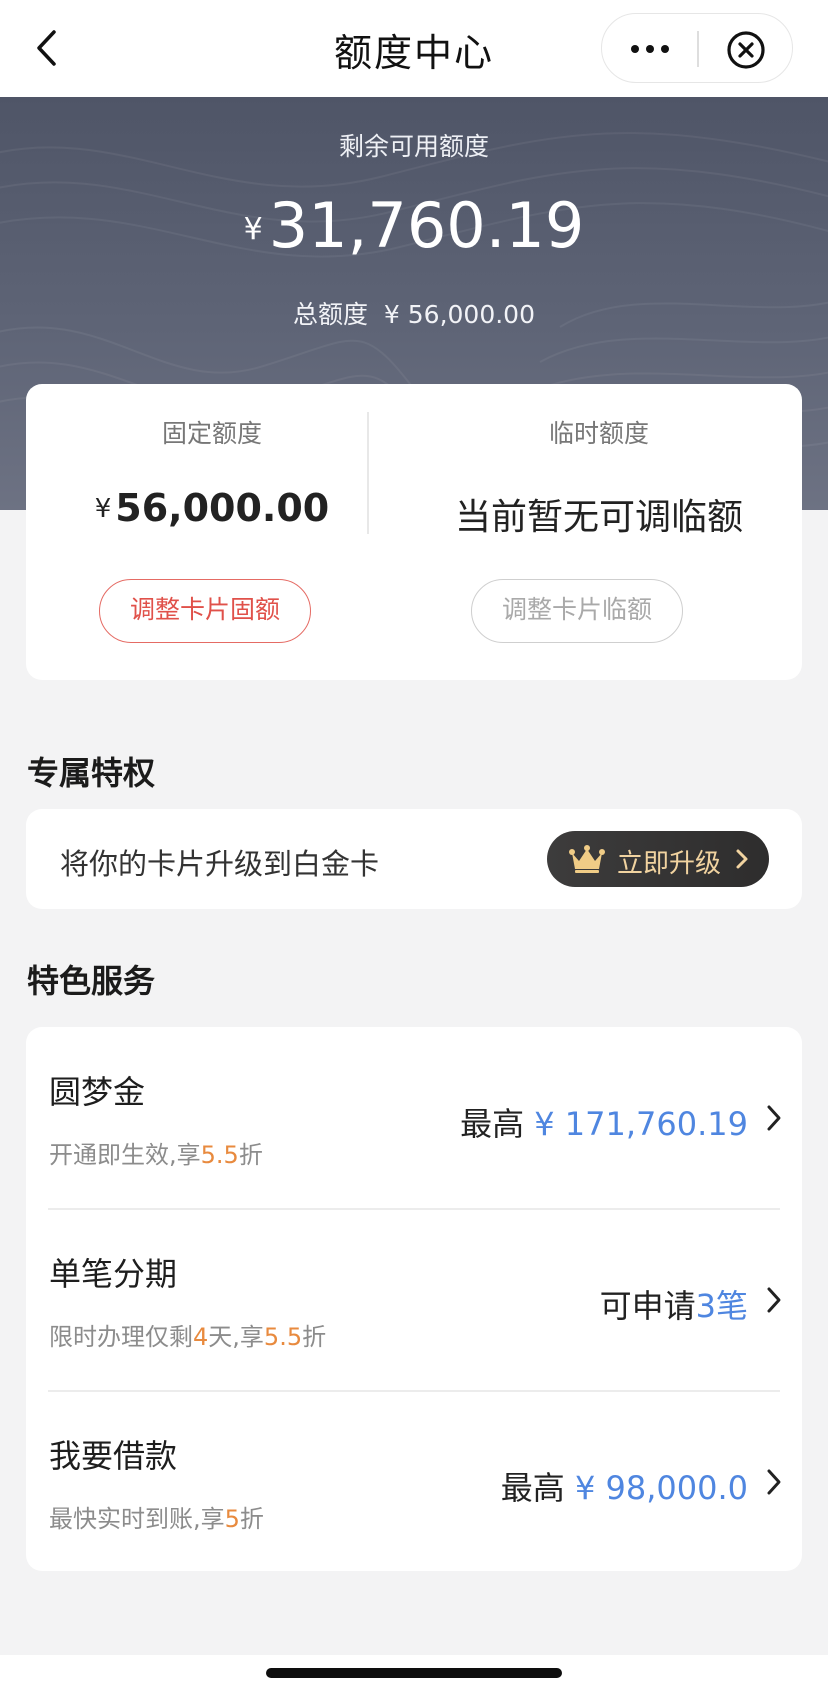 The height and width of the screenshot is (1696, 828). What do you see at coordinates (414, 1673) in the screenshot?
I see `home-indicator` at bounding box center [414, 1673].